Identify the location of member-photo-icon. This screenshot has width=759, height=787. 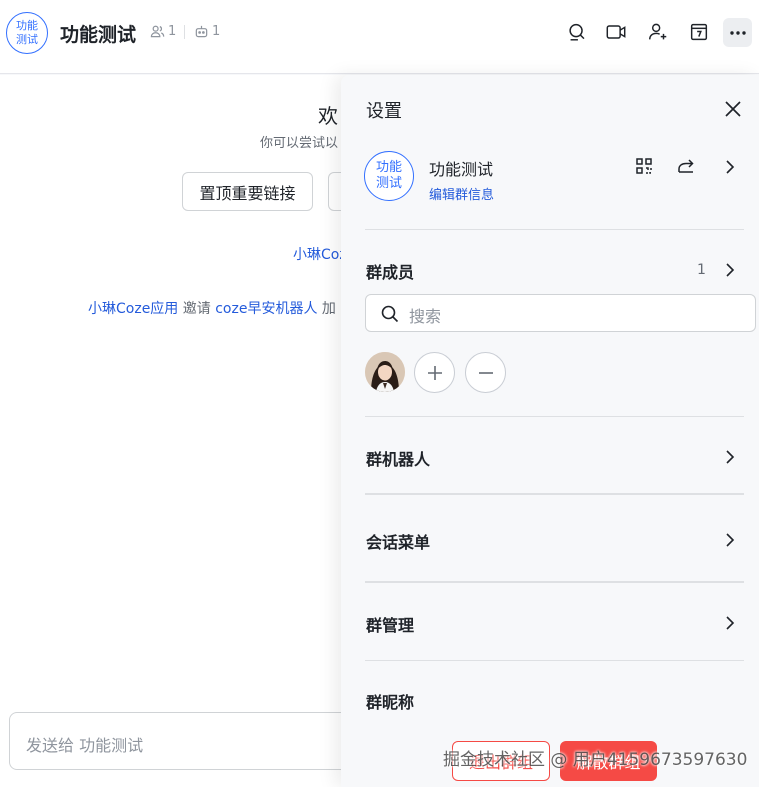
(385, 372).